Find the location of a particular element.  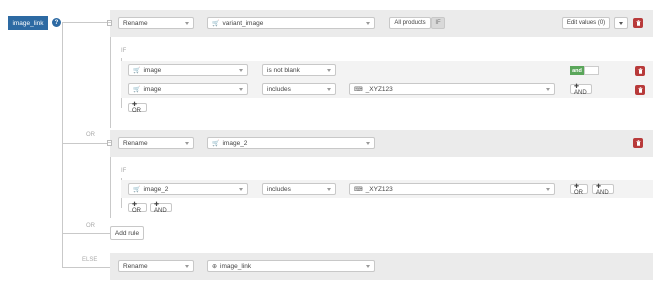

delete-rule-1-button is located at coordinates (638, 23).